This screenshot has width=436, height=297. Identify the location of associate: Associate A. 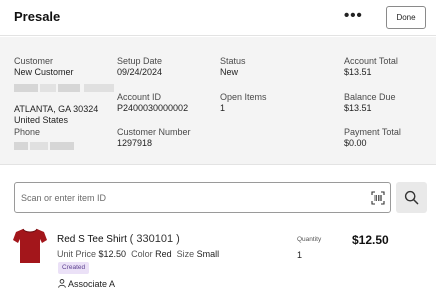
(86, 284).